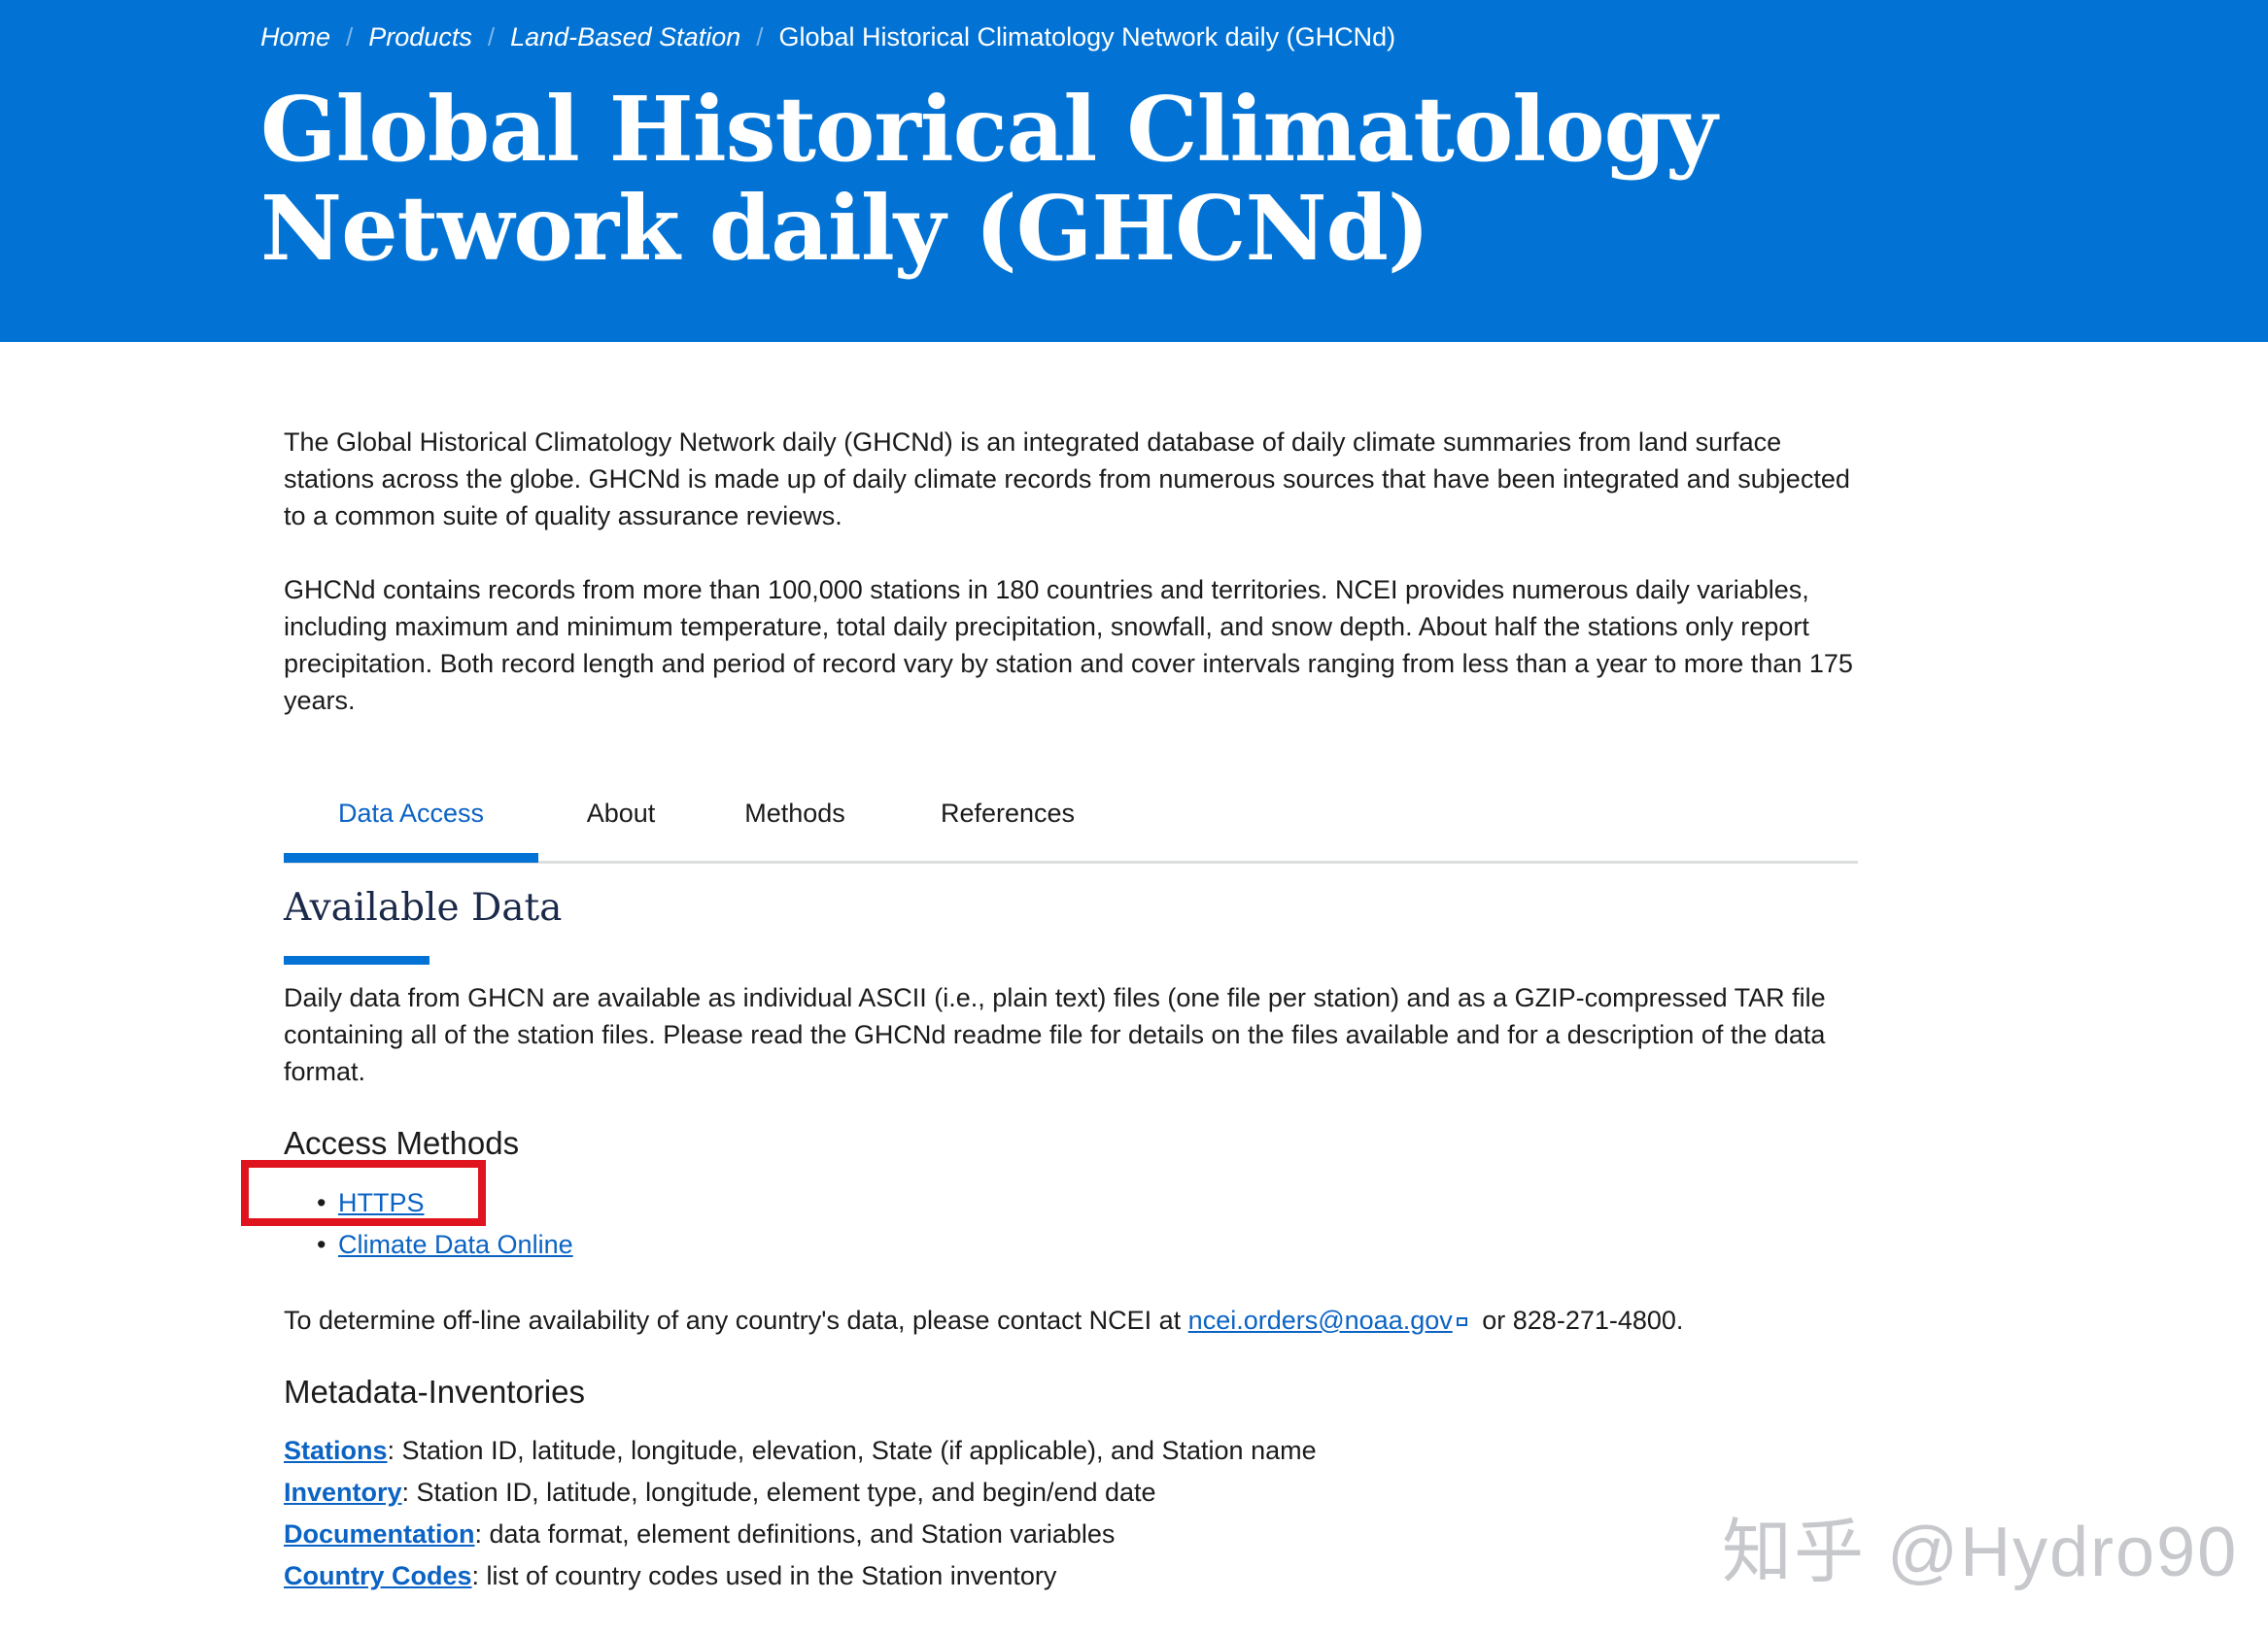 This screenshot has width=2268, height=1636. Describe the element at coordinates (295, 37) in the screenshot. I see `breadcrumb-home: Home` at that location.